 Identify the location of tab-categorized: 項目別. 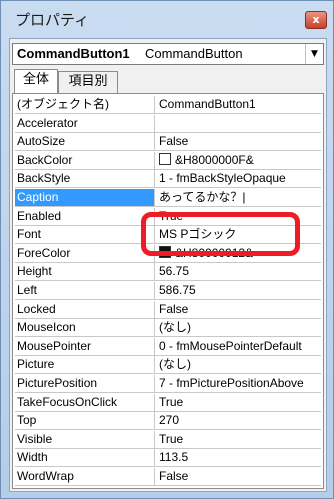
(88, 82).